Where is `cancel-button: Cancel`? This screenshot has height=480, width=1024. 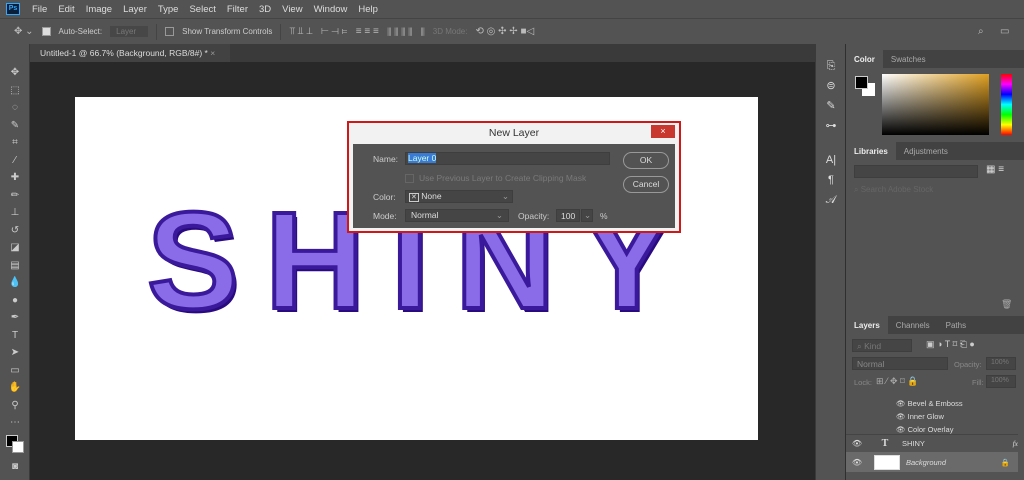
cancel-button: Cancel is located at coordinates (646, 184).